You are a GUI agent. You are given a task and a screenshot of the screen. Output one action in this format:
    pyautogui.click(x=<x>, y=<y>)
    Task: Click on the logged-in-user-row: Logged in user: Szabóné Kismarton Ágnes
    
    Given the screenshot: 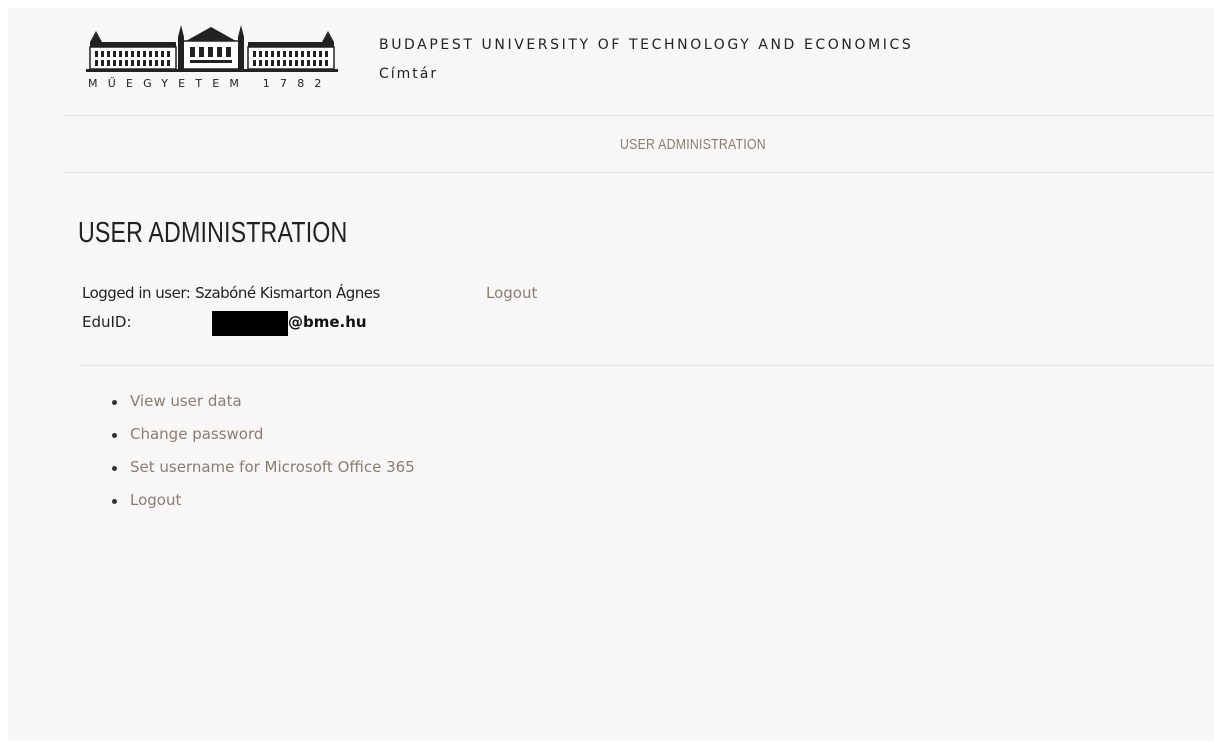 What is the action you would take?
    pyautogui.click(x=231, y=293)
    